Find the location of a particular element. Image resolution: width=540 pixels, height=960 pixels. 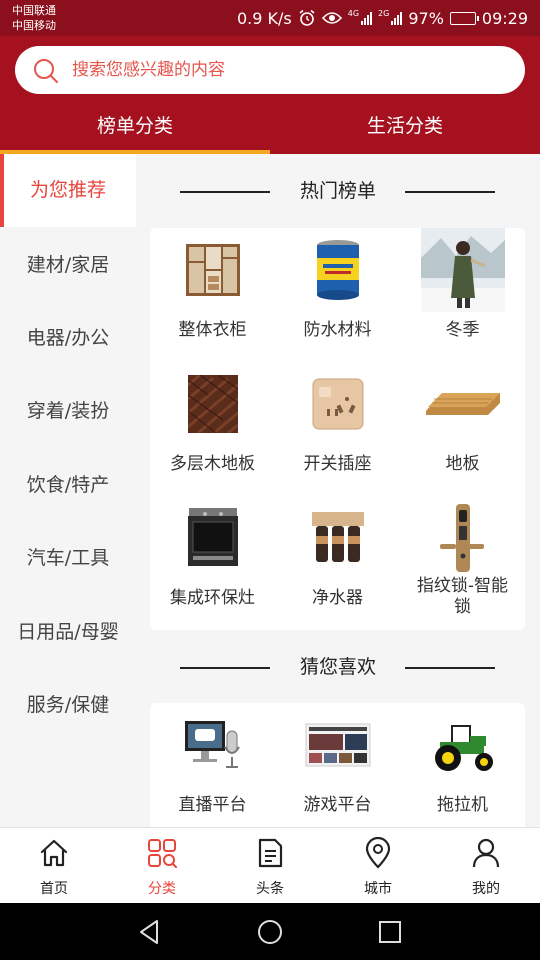

sidebar-item-auto-tools: 汽车/工具 is located at coordinates (68, 558).